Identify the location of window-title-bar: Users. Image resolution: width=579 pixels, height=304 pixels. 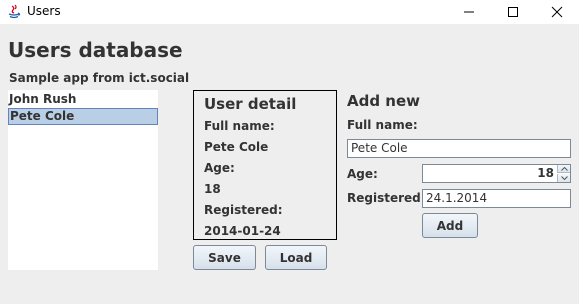
(289, 12).